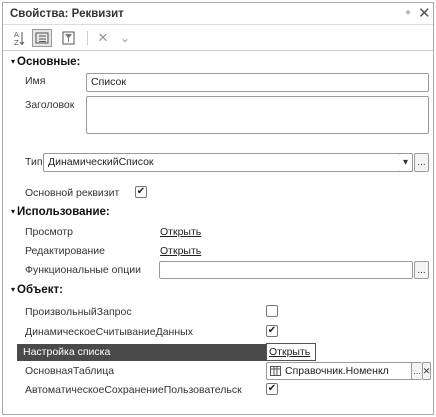 The width and height of the screenshot is (436, 417). Describe the element at coordinates (67, 14) in the screenshot. I see `window-title: Свойства: Реквизит` at that location.